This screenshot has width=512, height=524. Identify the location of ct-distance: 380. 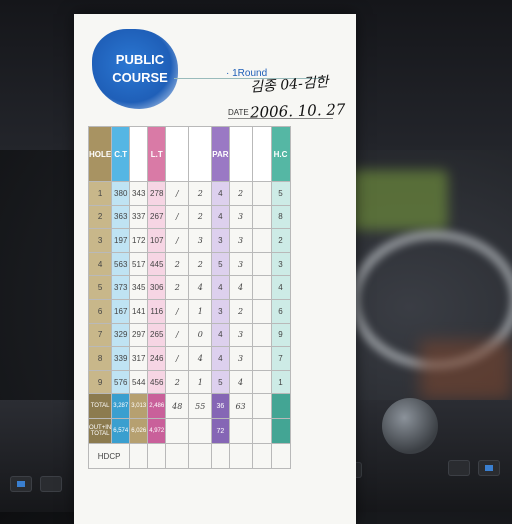
(121, 193).